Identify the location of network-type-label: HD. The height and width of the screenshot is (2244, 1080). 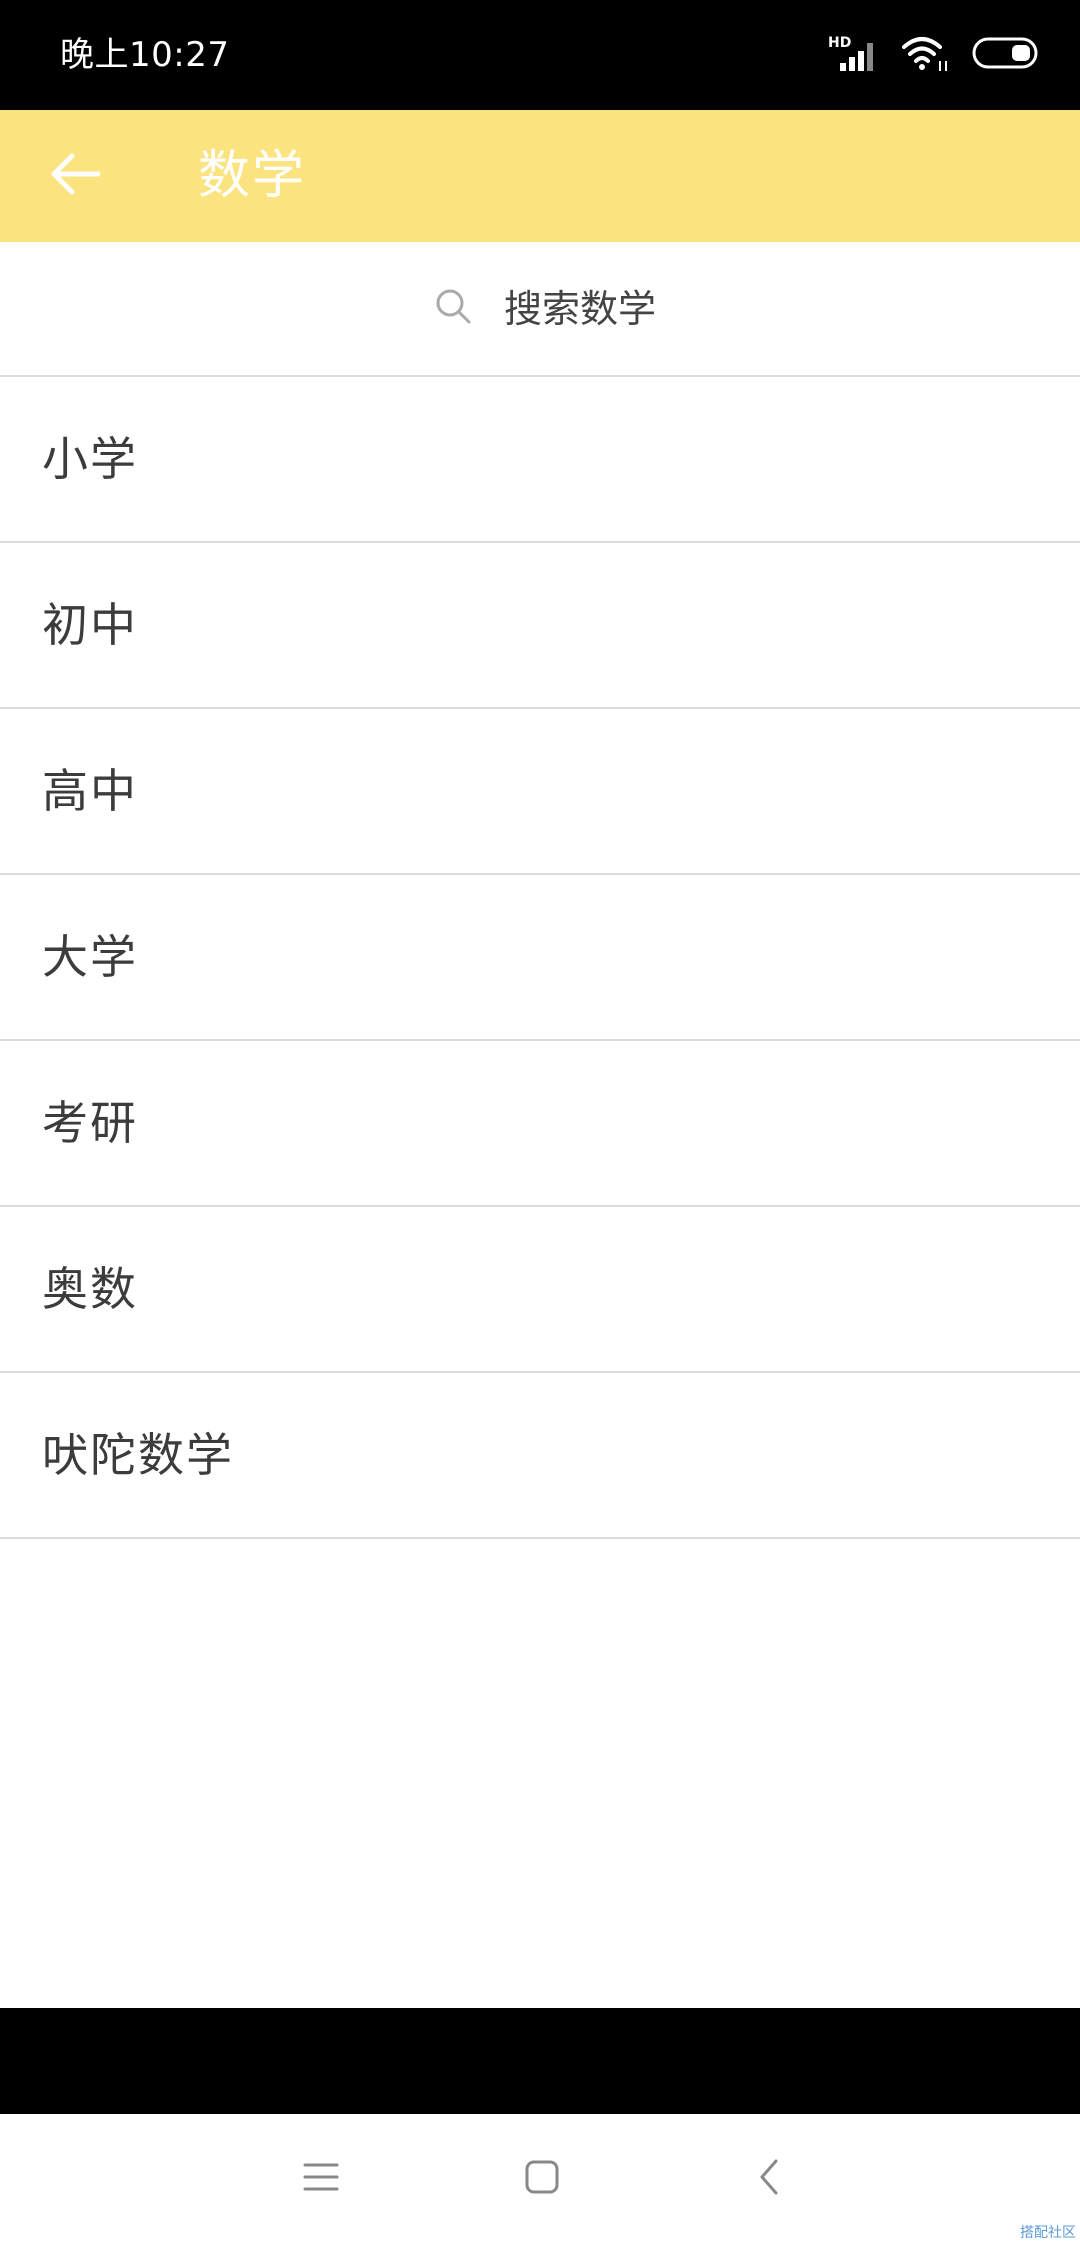
(839, 43).